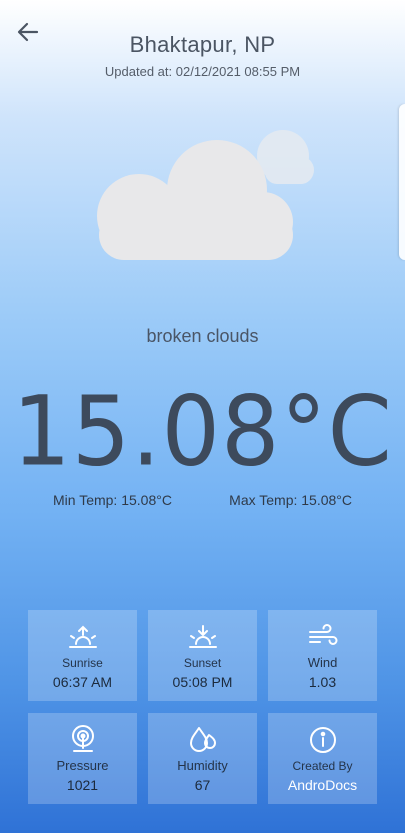 This screenshot has width=405, height=833. Describe the element at coordinates (203, 637) in the screenshot. I see `sunset-icon` at that location.